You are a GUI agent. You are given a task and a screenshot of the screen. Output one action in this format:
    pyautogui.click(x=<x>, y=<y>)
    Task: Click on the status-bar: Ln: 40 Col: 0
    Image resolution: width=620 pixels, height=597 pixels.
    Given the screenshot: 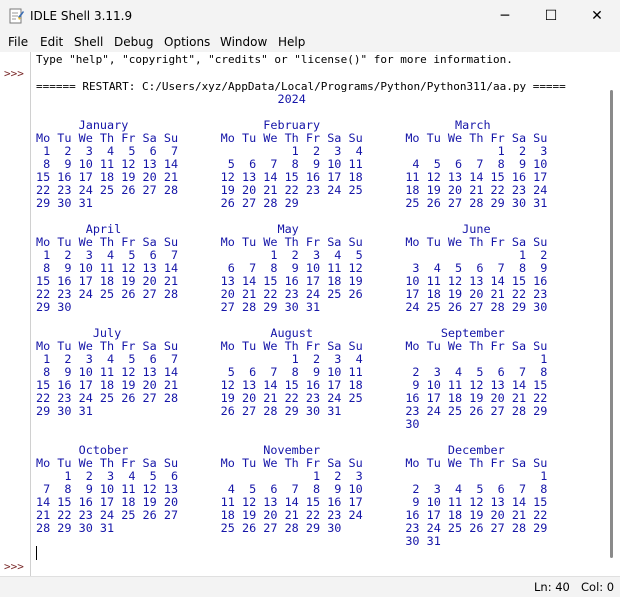 What is the action you would take?
    pyautogui.click(x=310, y=586)
    